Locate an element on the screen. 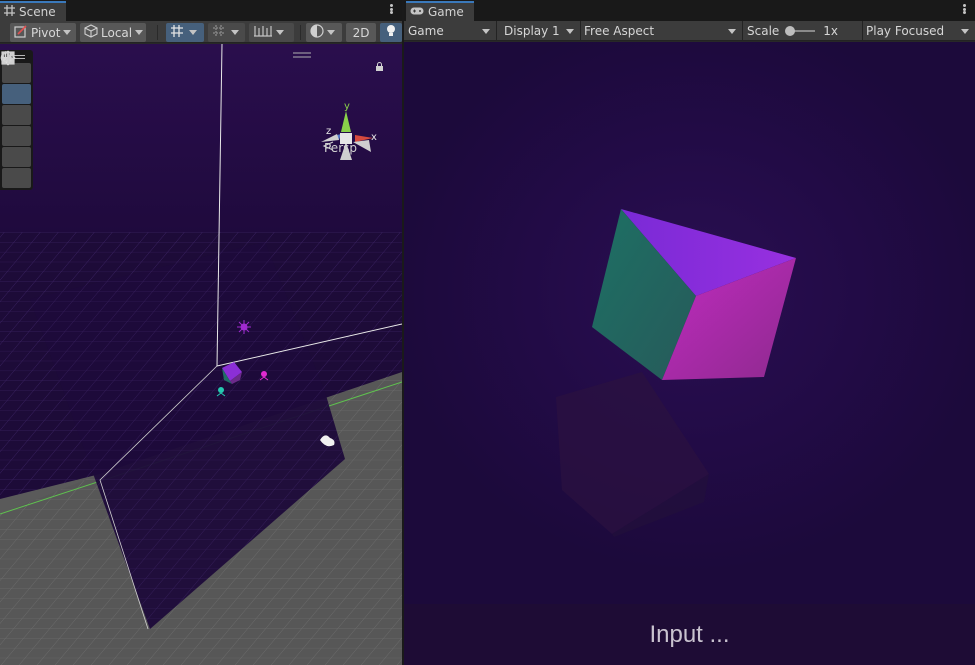 This screenshot has height=665, width=975. local-dropdown: Local is located at coordinates (113, 32).